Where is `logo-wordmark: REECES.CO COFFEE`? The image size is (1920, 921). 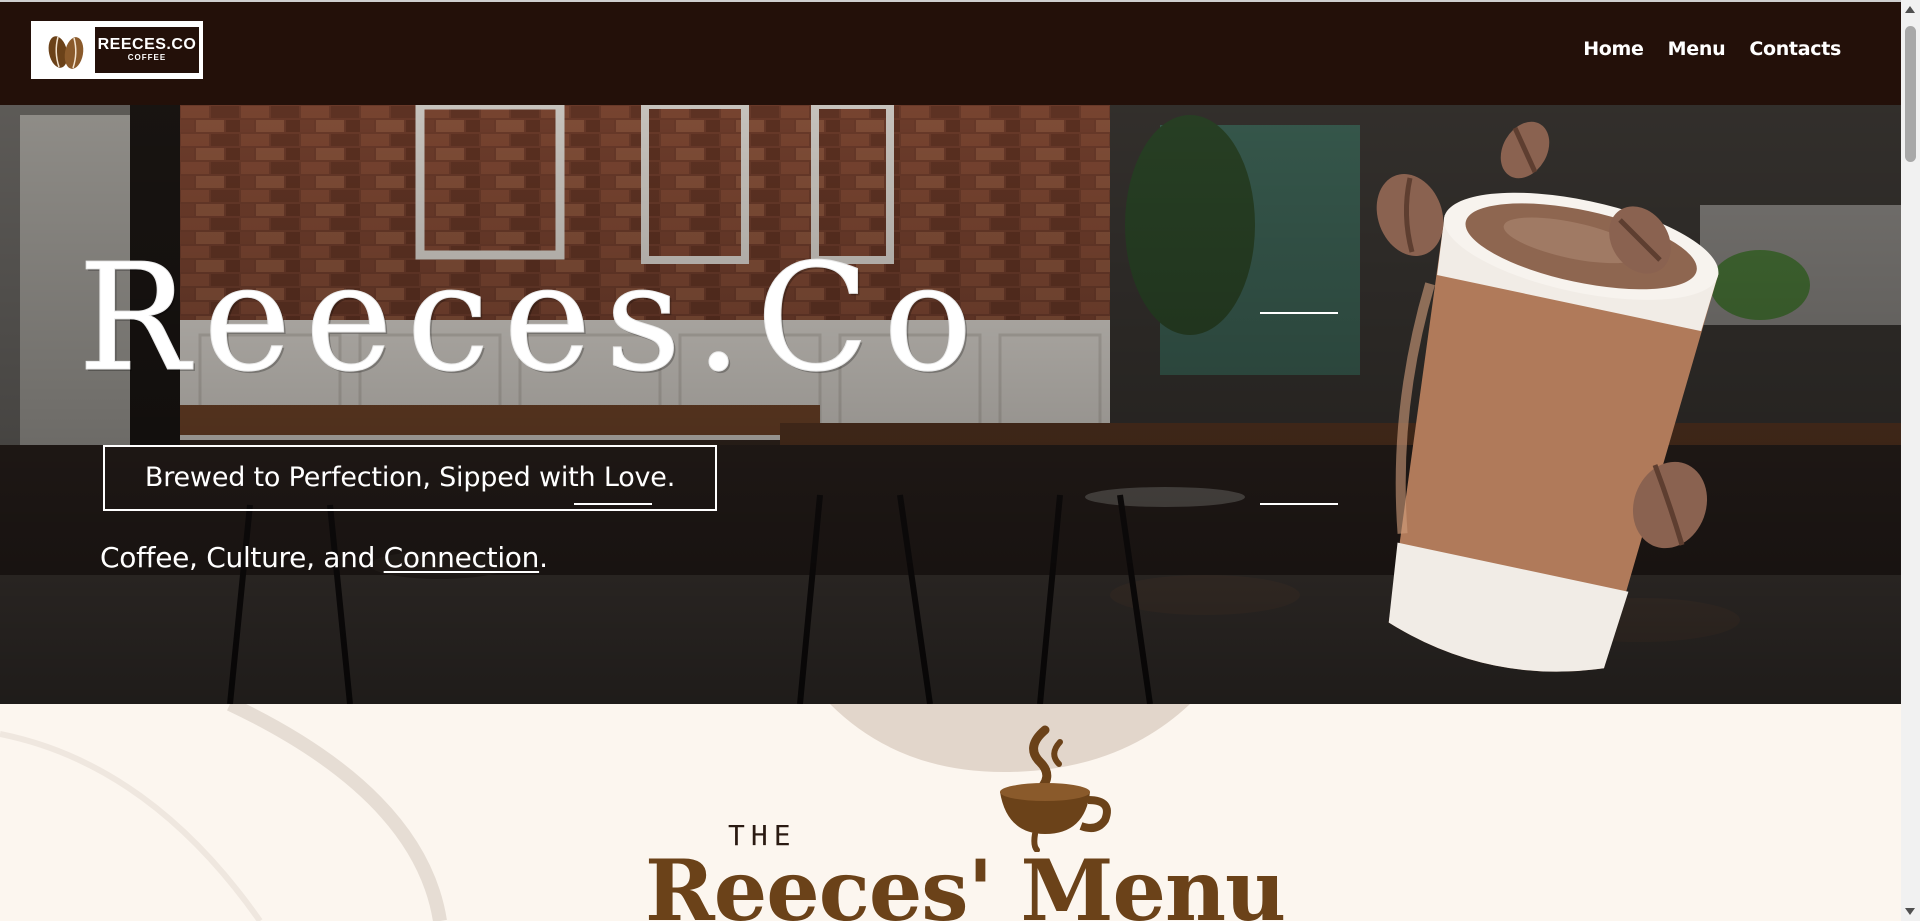
logo-wordmark: REECES.CO COFFEE is located at coordinates (147, 50).